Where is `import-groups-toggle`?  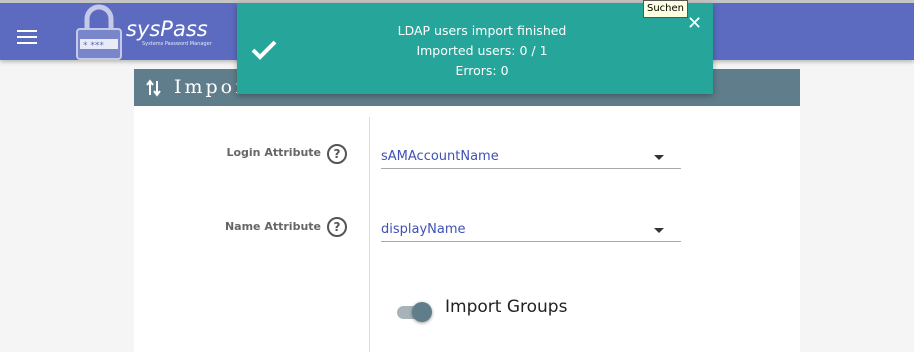 import-groups-toggle is located at coordinates (415, 312).